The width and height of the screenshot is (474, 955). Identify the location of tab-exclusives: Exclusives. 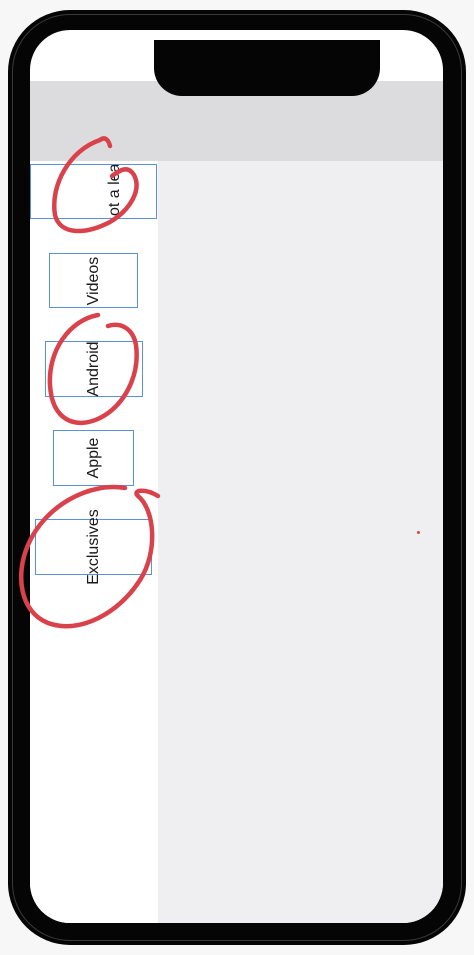
(93, 547).